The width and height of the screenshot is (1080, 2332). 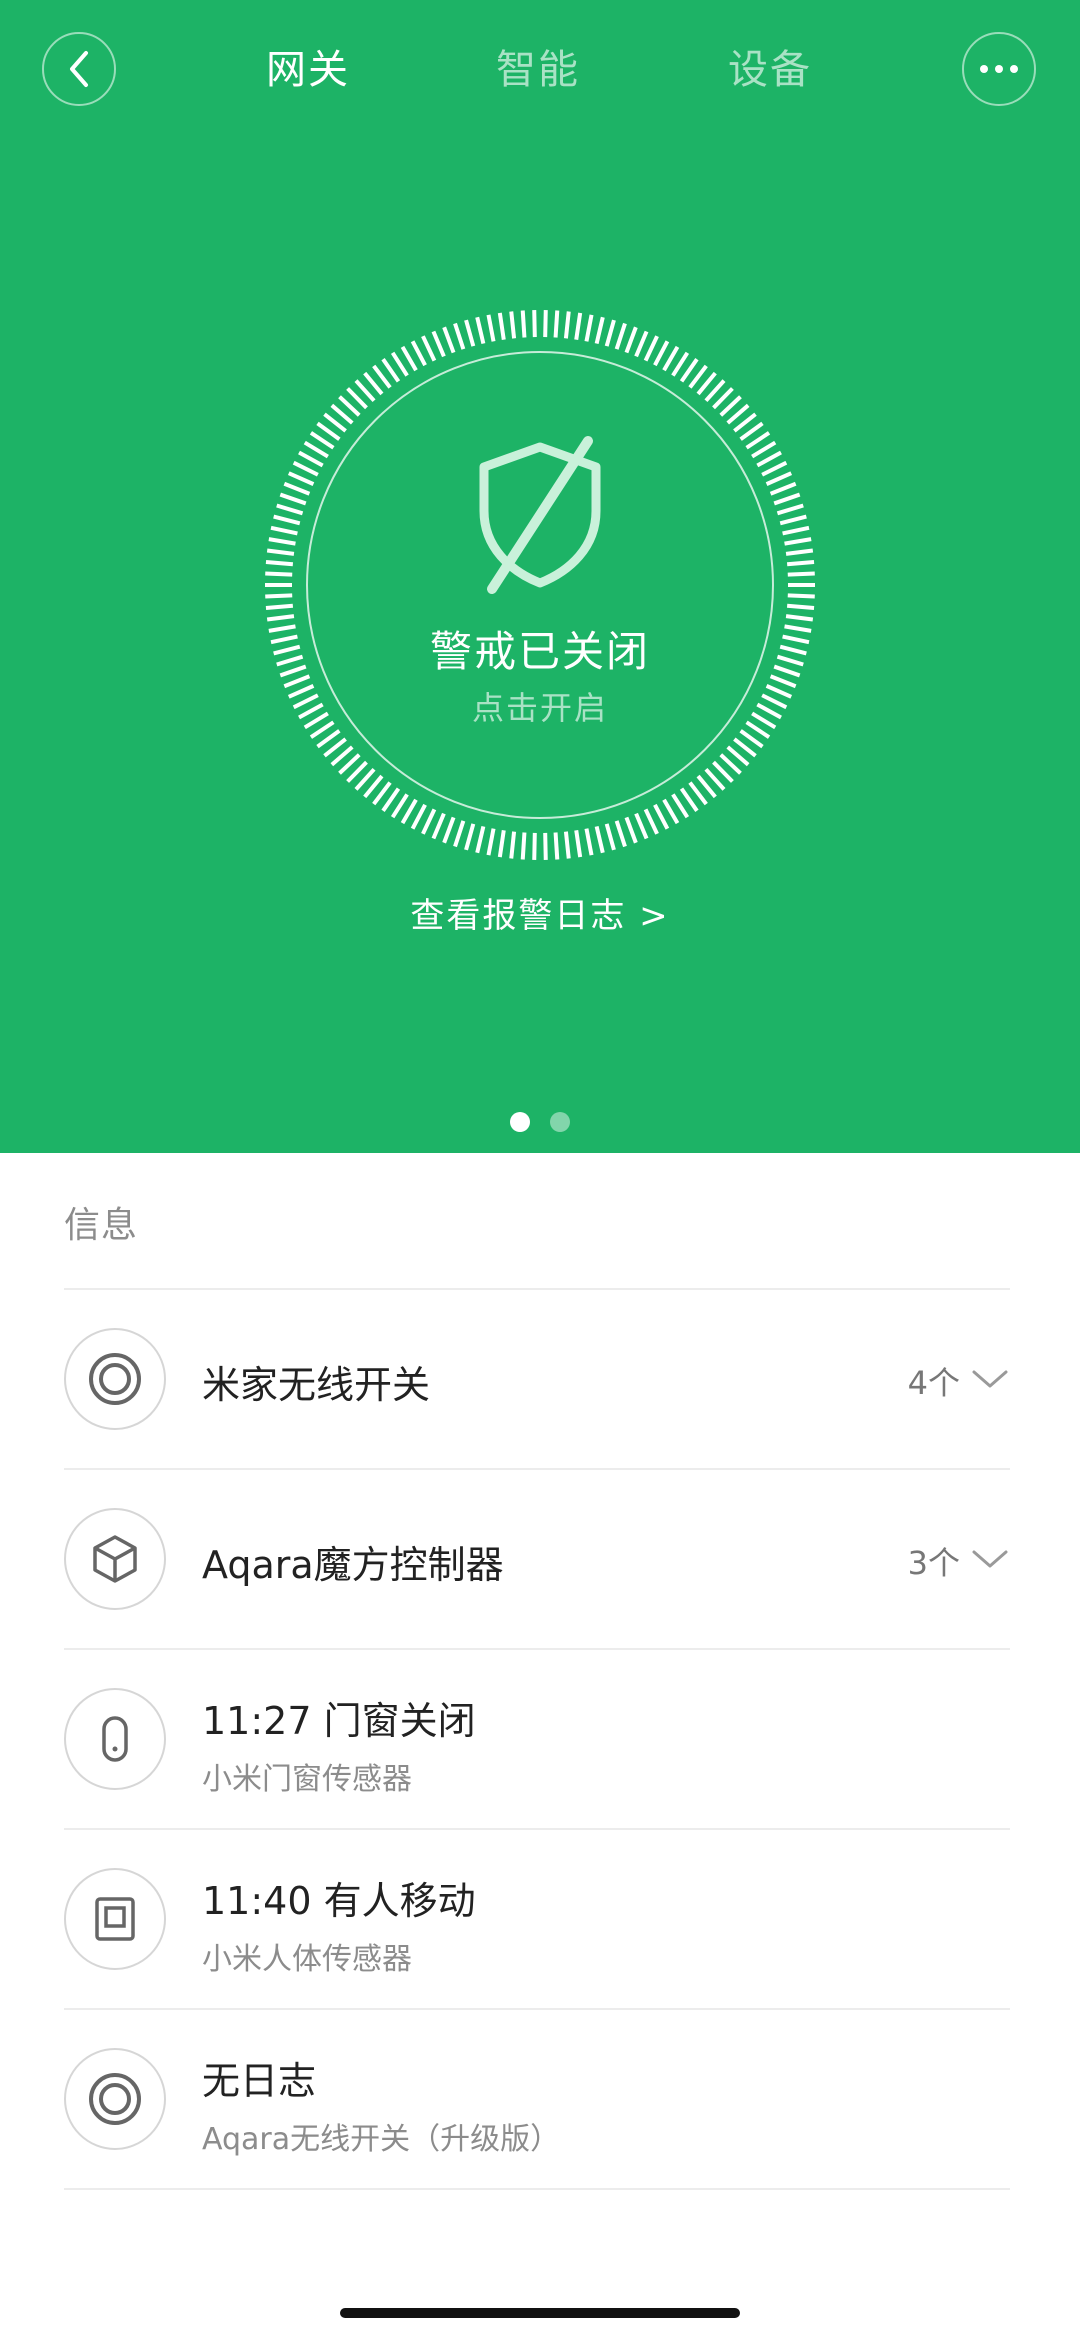 What do you see at coordinates (381, 2139) in the screenshot?
I see `list-item-subtitle: Aqara无线开关（升级版）` at bounding box center [381, 2139].